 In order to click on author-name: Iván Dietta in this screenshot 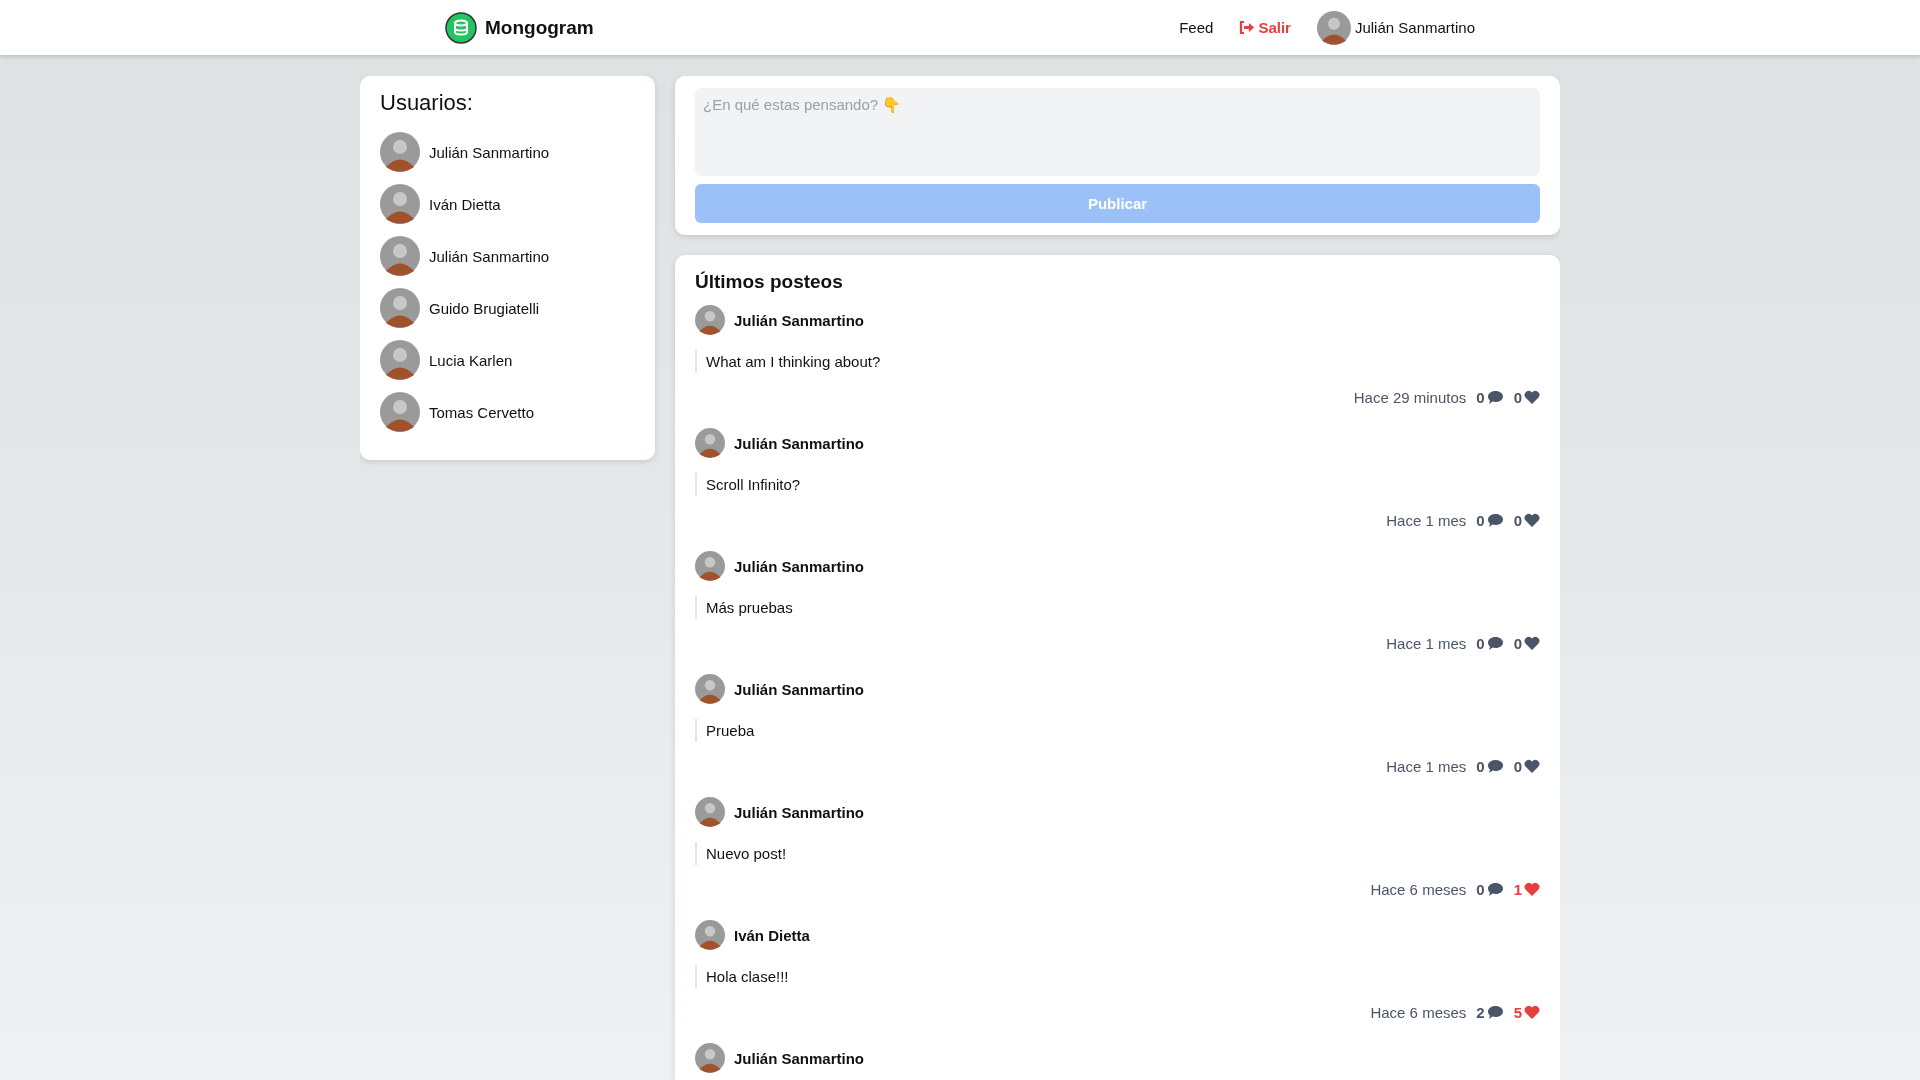, I will do `click(772, 935)`.